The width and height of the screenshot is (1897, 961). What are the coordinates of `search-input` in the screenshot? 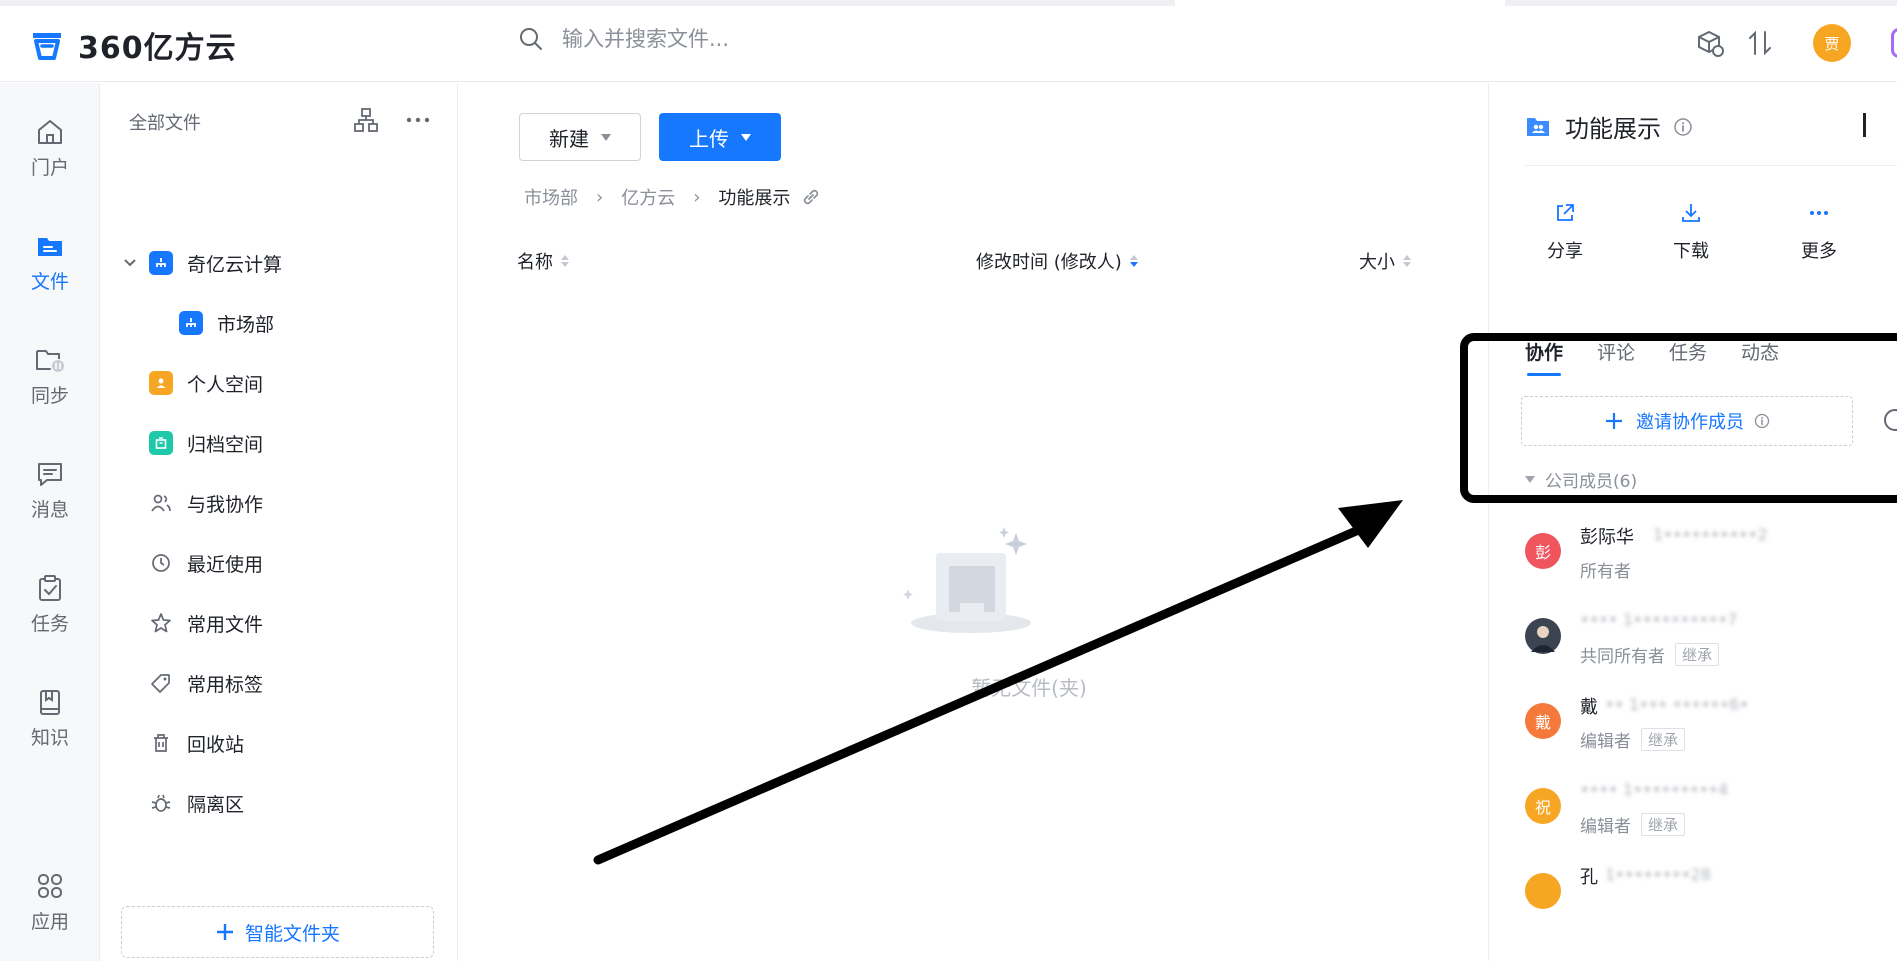 It's located at (762, 39).